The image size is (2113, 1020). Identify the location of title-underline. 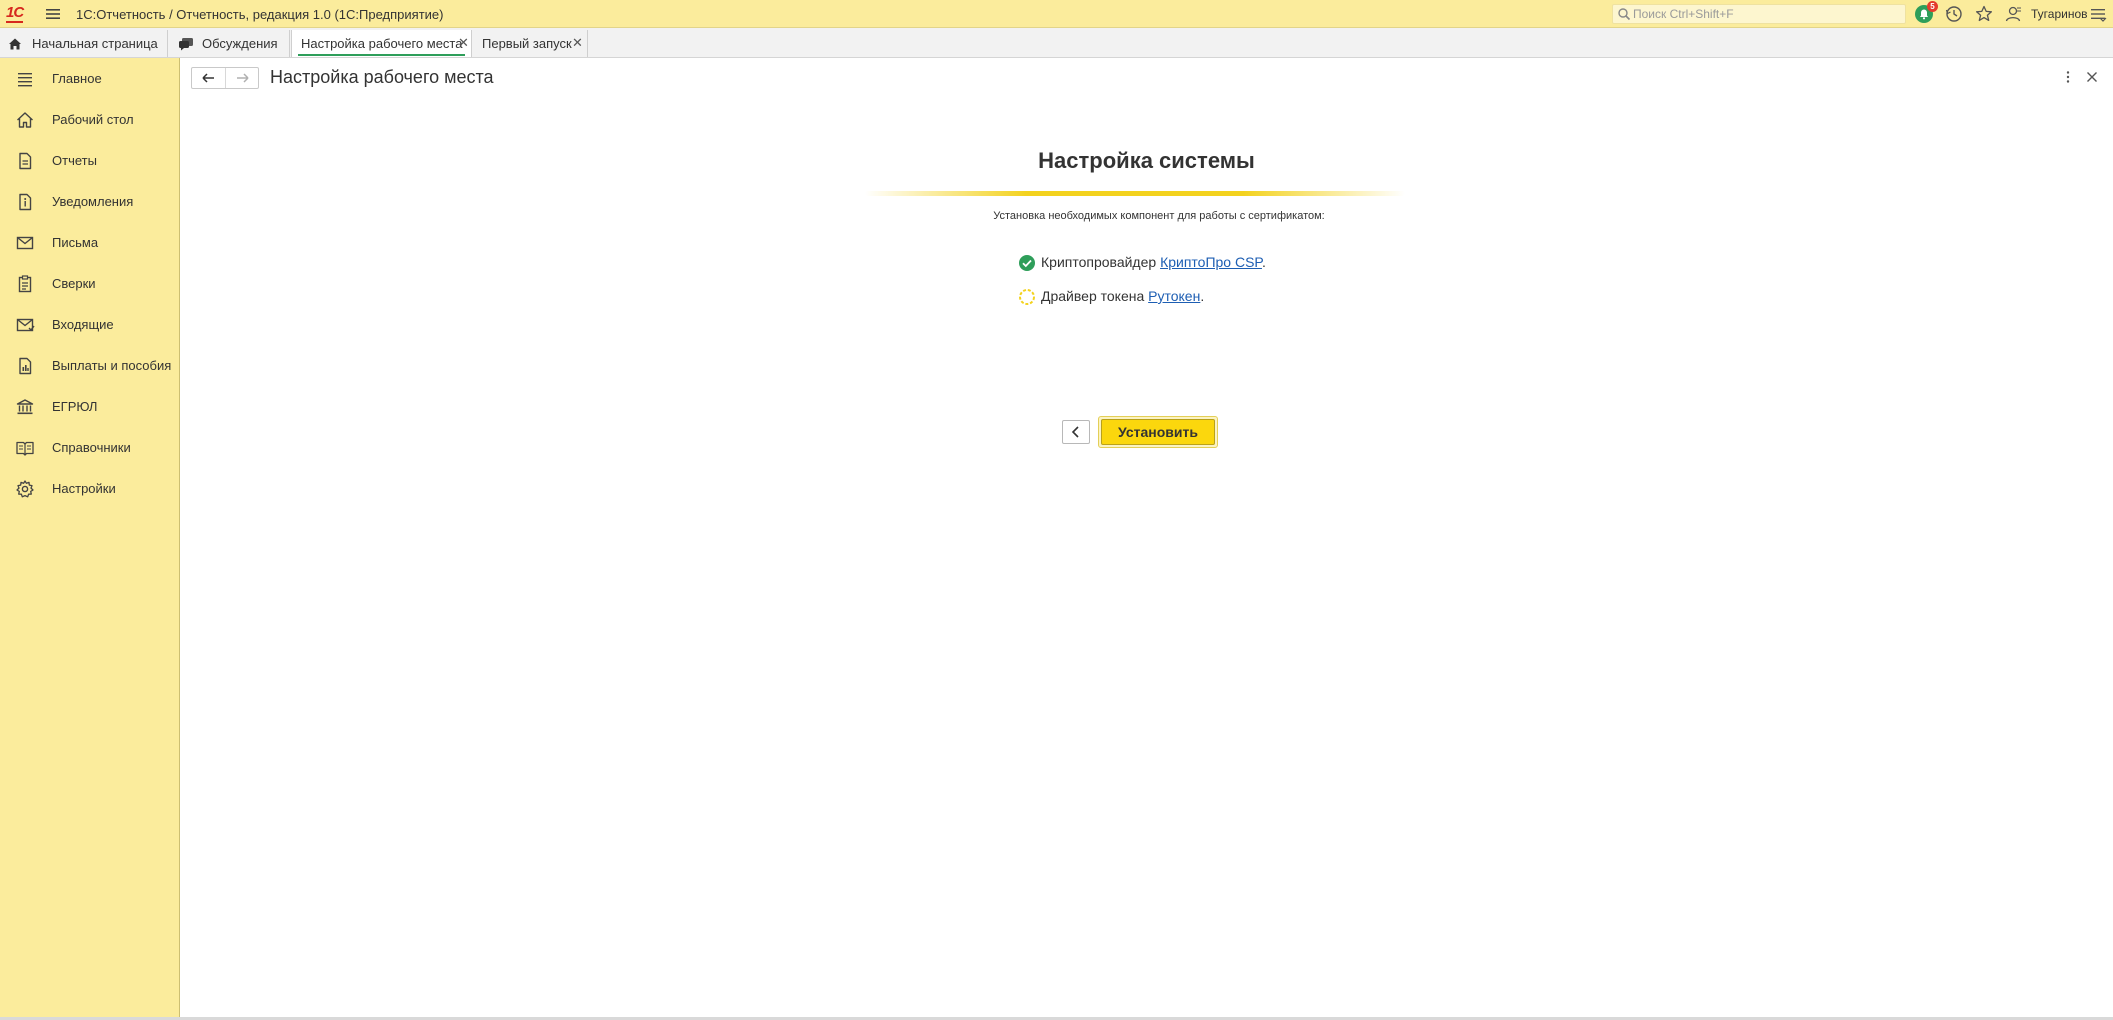
(1135, 193).